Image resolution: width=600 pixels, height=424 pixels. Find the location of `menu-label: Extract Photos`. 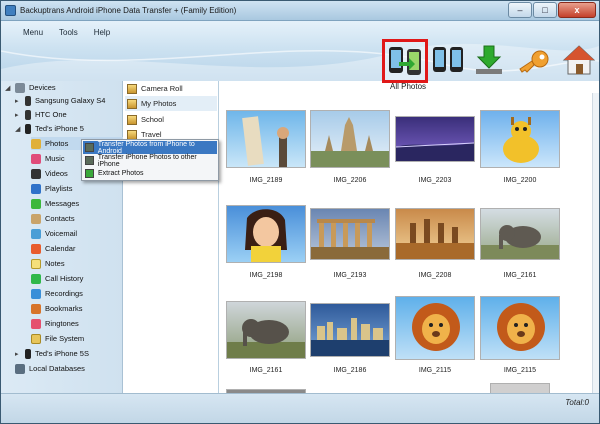

menu-label: Extract Photos is located at coordinates (121, 173).